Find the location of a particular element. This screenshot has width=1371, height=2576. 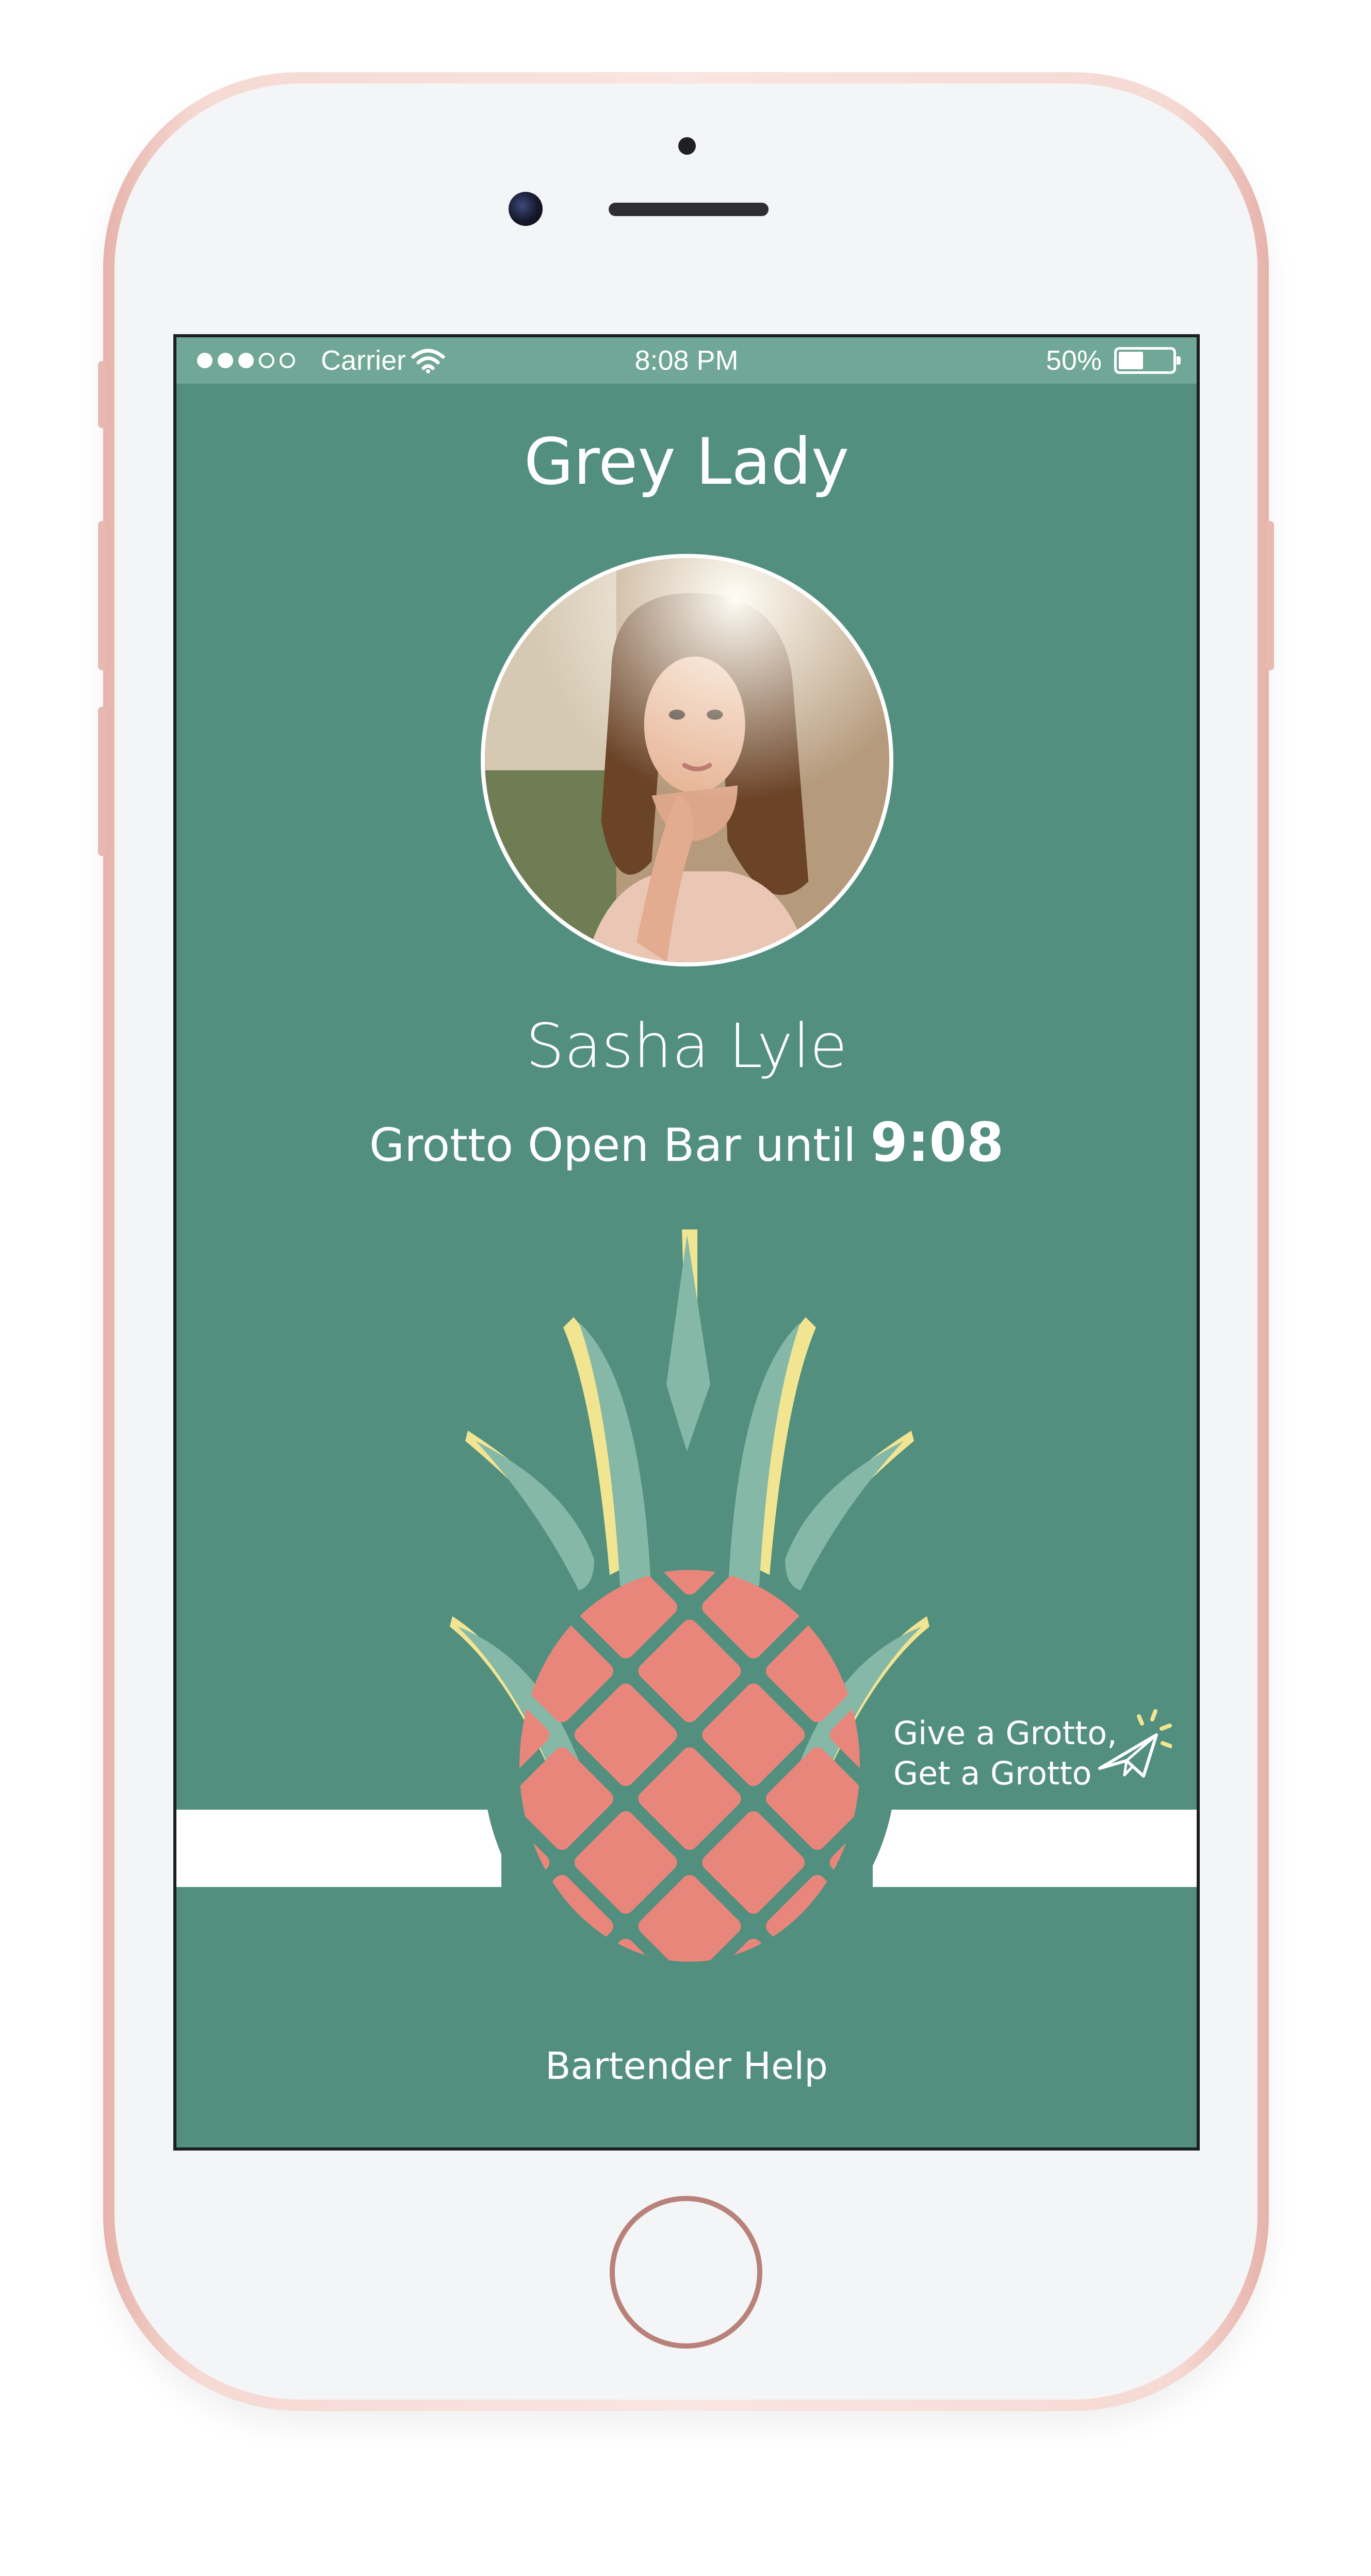

front-camera is located at coordinates (526, 209).